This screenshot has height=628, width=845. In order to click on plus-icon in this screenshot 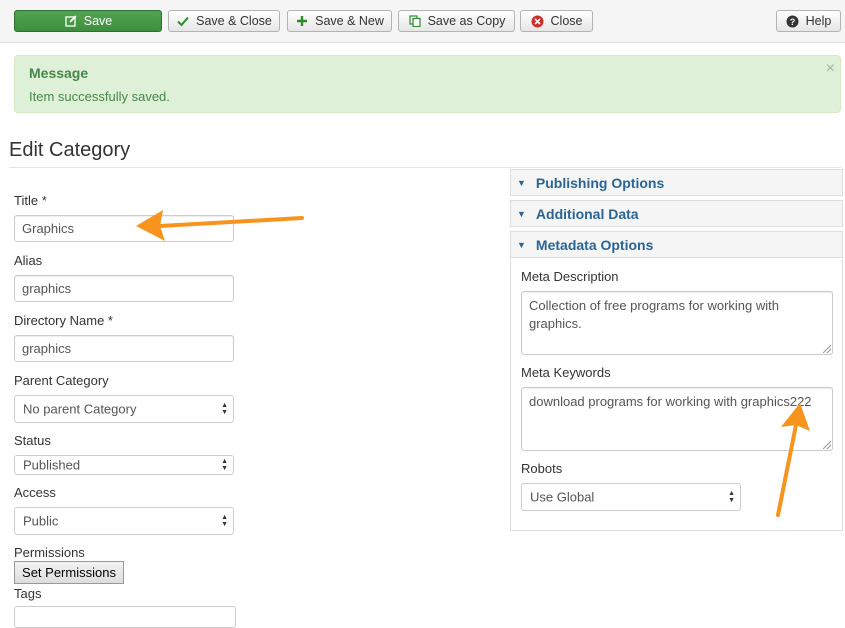, I will do `click(302, 21)`.